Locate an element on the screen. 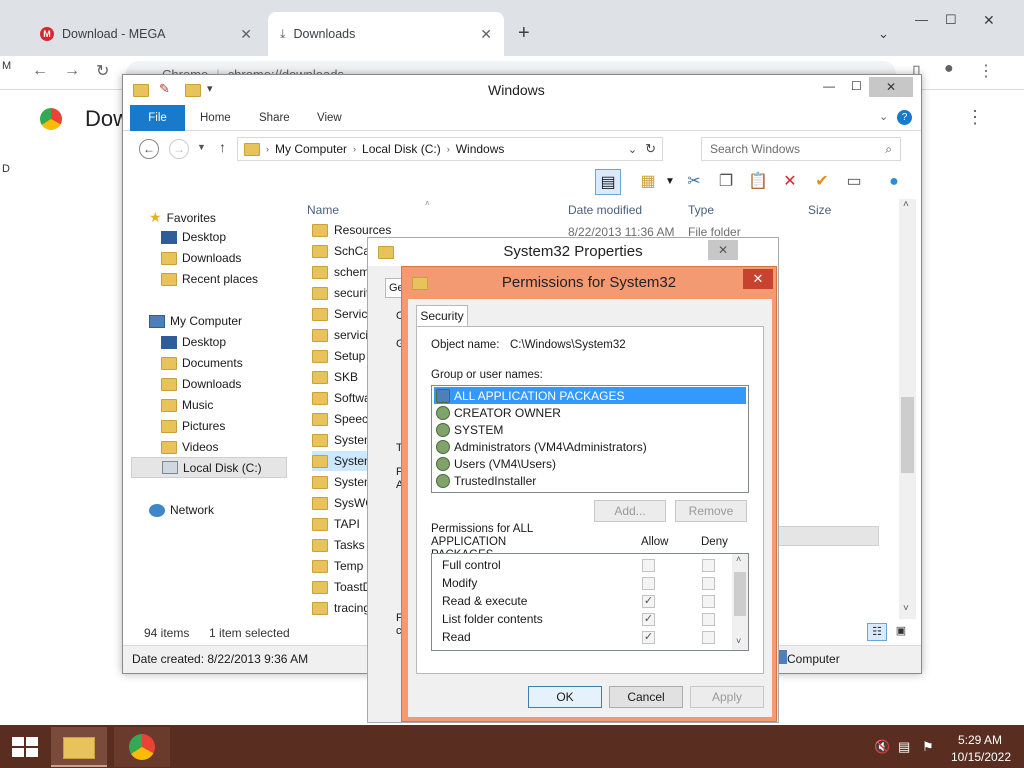 The image size is (1024, 768). list-item: TrustedInstaller is located at coordinates (590, 480).